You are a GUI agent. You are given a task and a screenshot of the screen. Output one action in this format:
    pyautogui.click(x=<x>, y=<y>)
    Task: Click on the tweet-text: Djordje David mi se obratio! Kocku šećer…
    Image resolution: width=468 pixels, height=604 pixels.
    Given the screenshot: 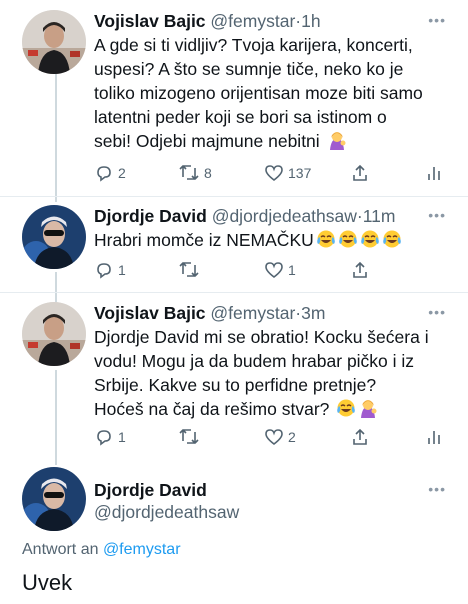 What is the action you would take?
    pyautogui.click(x=269, y=374)
    